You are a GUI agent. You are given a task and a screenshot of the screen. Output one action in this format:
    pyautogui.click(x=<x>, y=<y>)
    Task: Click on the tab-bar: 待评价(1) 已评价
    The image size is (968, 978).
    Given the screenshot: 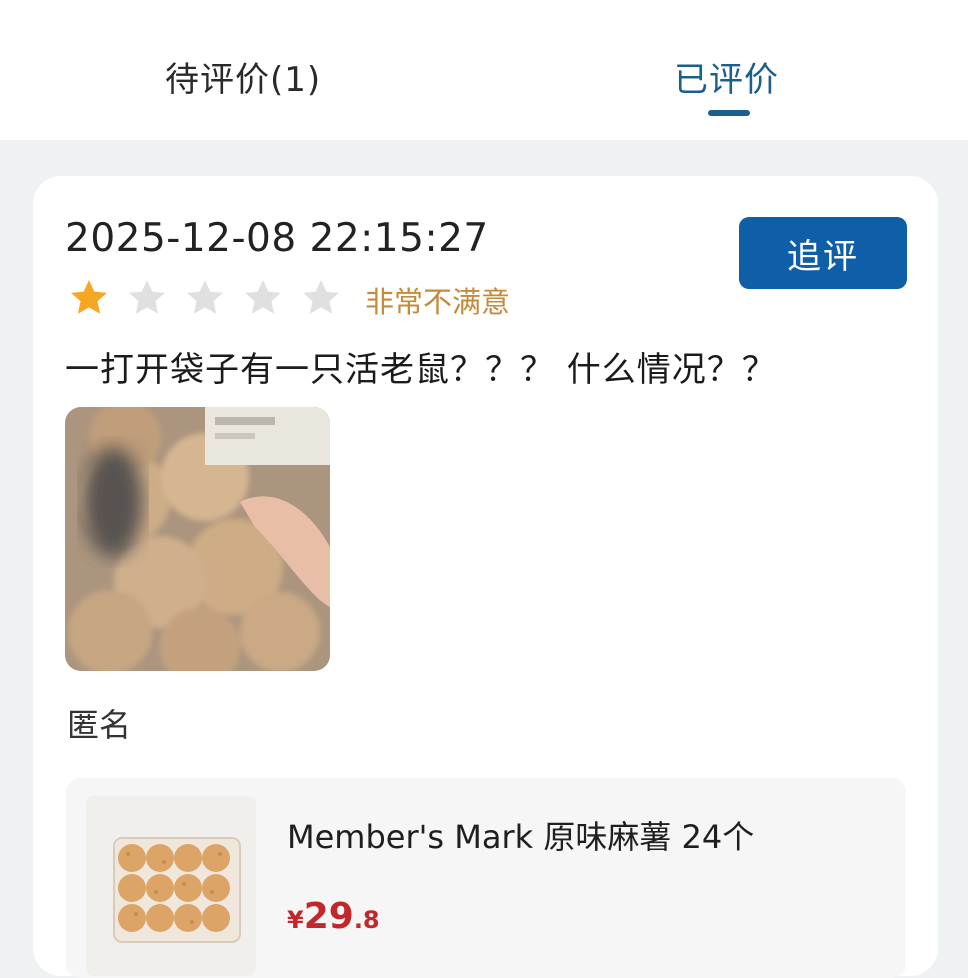 What is the action you would take?
    pyautogui.click(x=484, y=70)
    